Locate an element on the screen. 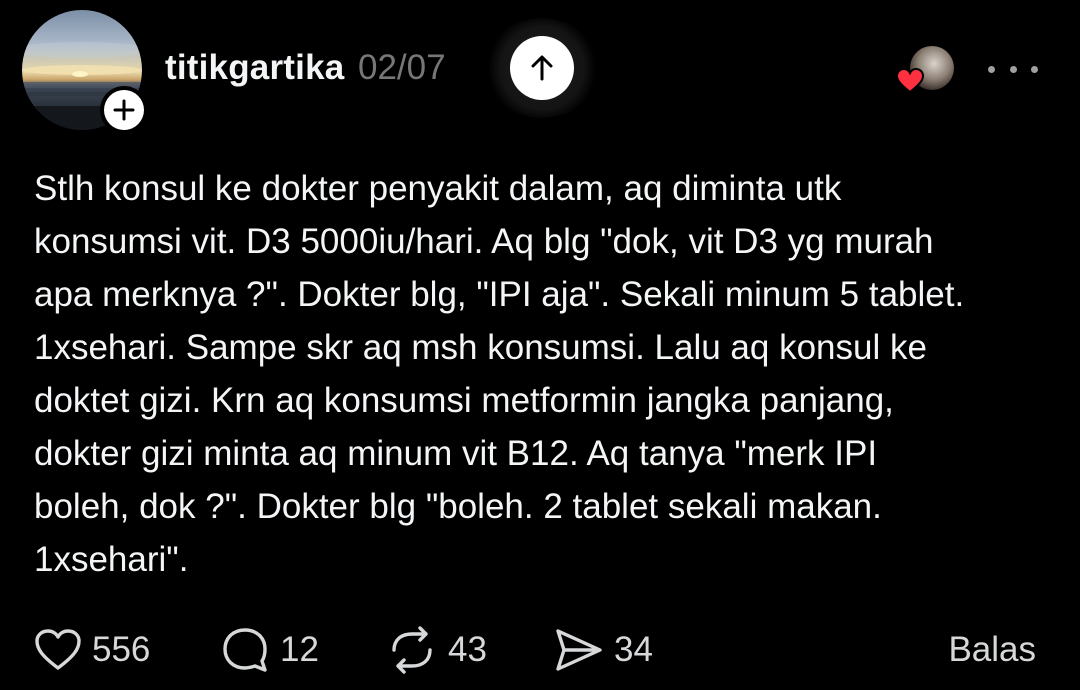 Image resolution: width=1080 pixels, height=690 pixels. comment-count: 12 is located at coordinates (299, 649).